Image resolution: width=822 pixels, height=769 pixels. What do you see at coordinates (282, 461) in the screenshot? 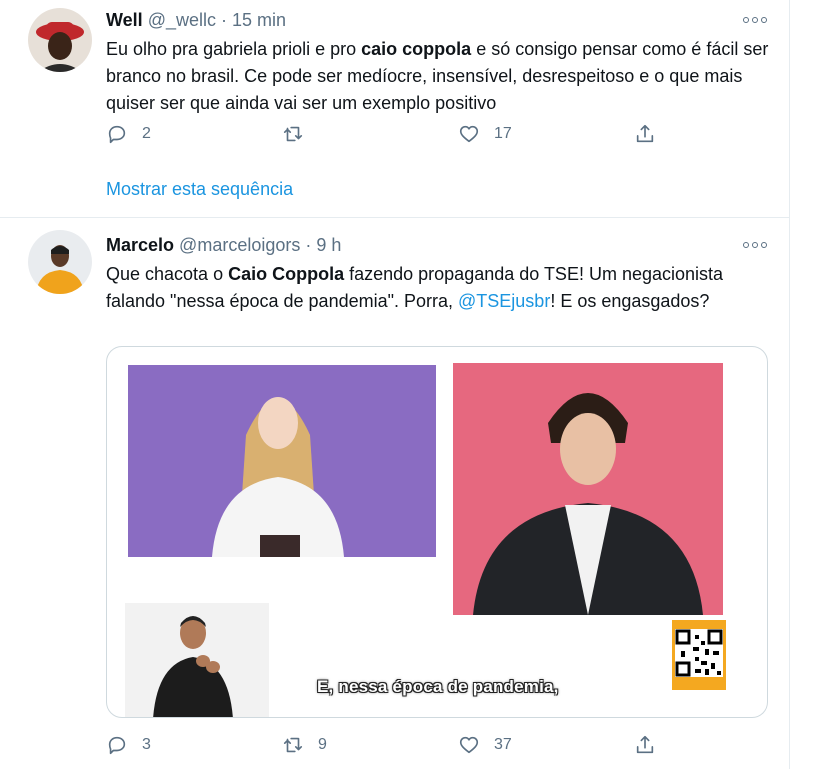
I see `video-panel-woman` at bounding box center [282, 461].